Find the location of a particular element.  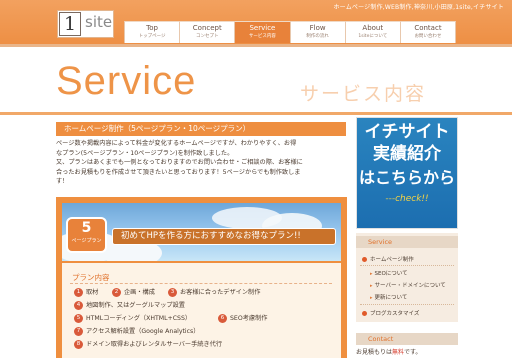

nav-item-concept: Concept コンセプト is located at coordinates (208, 32).